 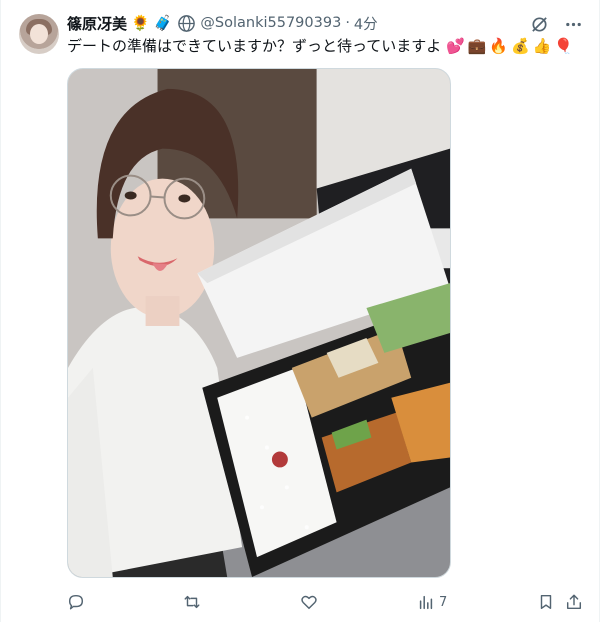 I want to click on repost-button, so click(x=194, y=602).